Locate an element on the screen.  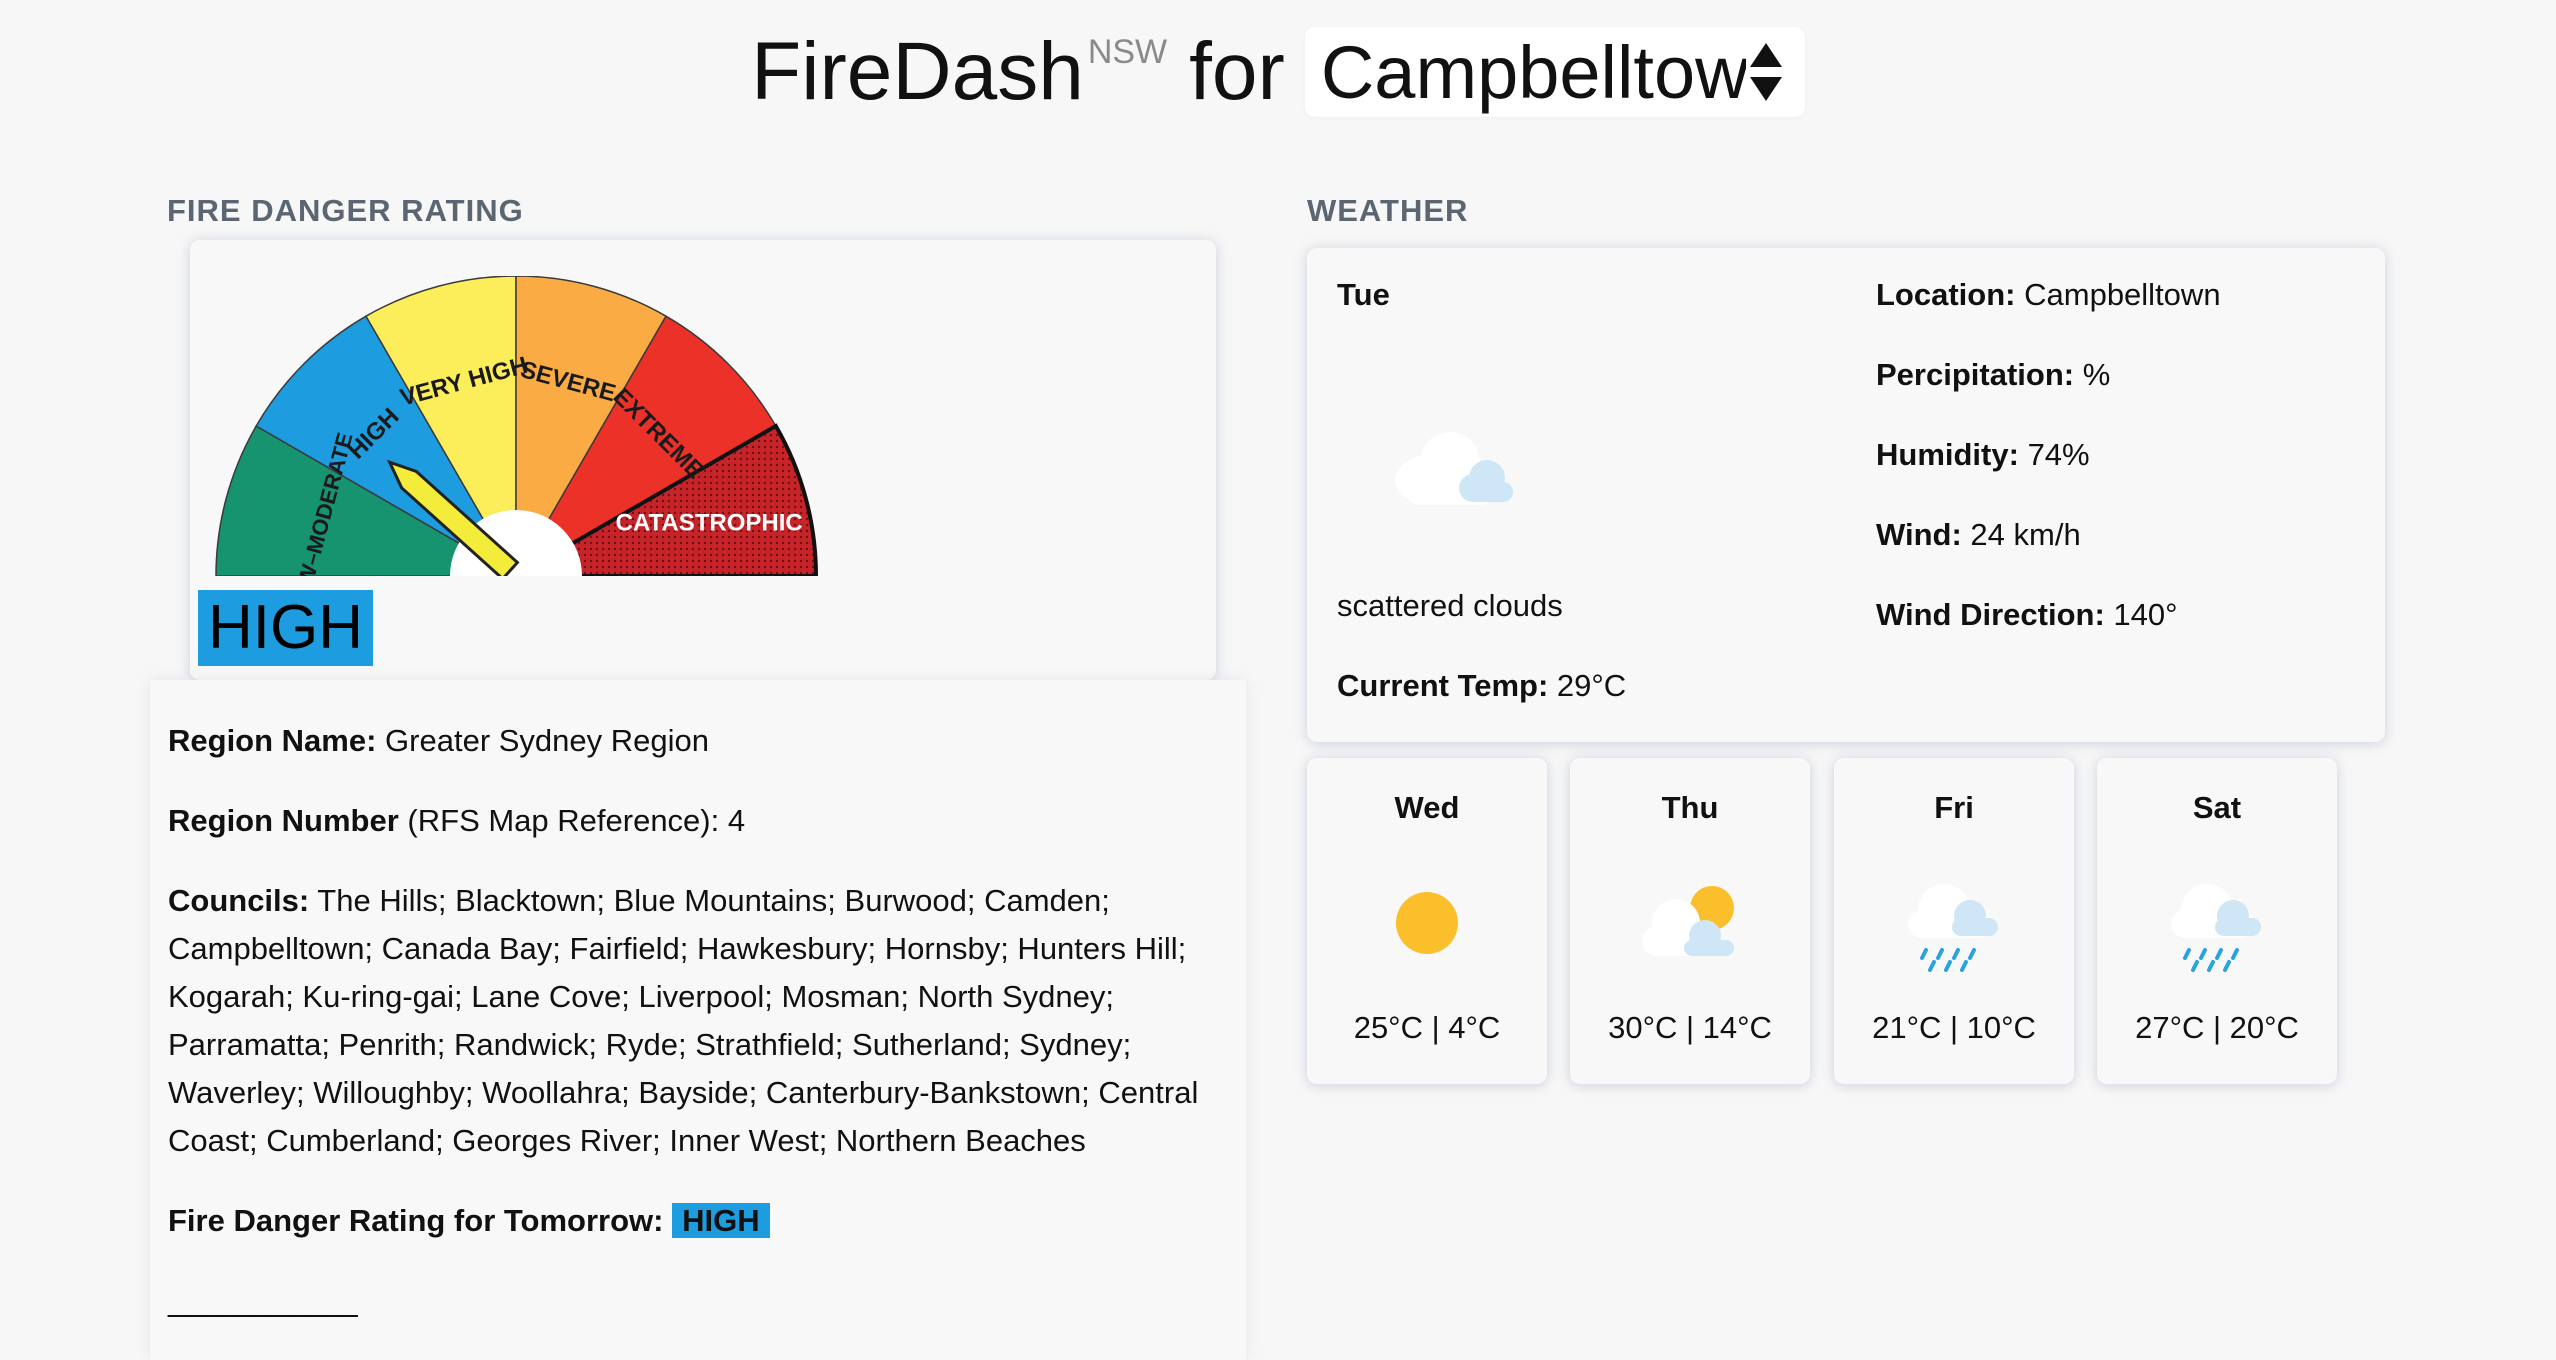
region-number-line: Region Number (RFS Map Reference): 4 is located at coordinates (456, 821).